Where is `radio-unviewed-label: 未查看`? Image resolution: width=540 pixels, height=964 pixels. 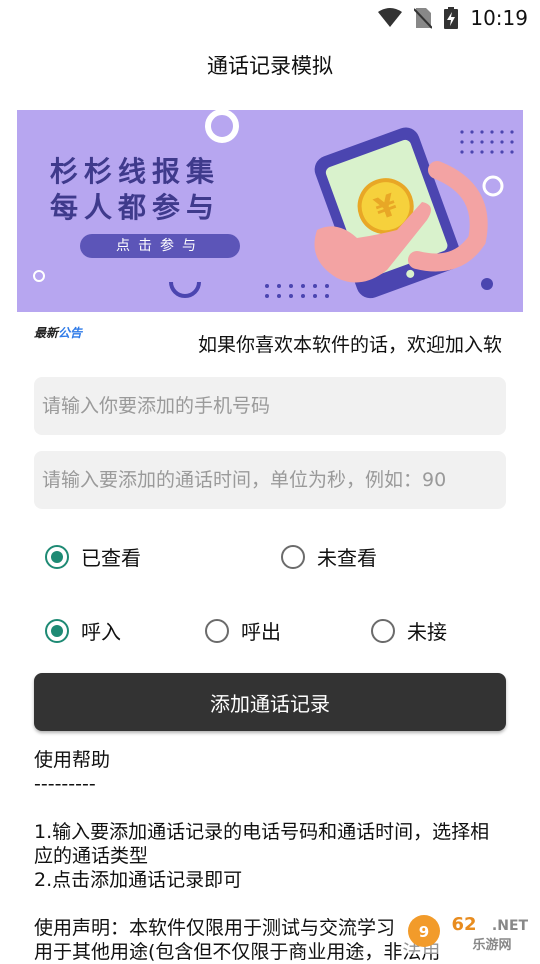 radio-unviewed-label: 未查看 is located at coordinates (347, 558).